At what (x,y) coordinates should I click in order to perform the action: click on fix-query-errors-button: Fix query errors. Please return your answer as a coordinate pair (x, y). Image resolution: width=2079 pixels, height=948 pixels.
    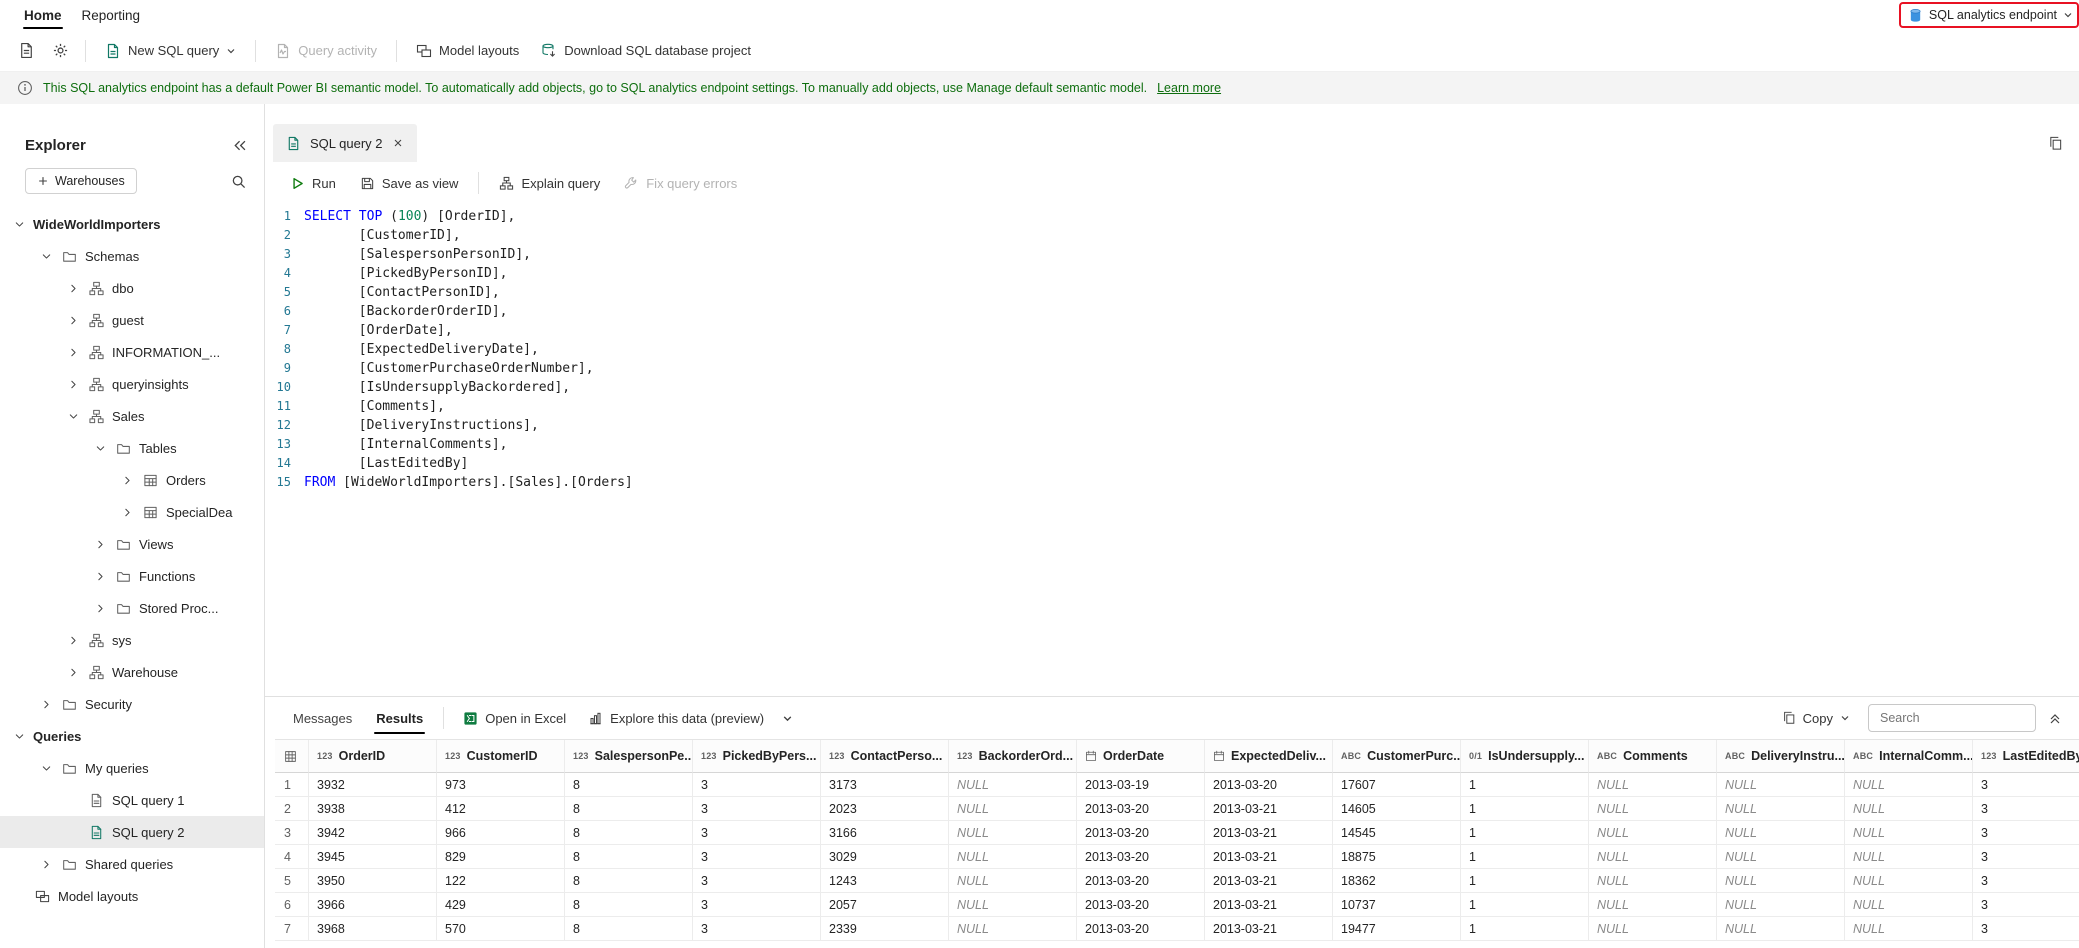
    Looking at the image, I should click on (680, 183).